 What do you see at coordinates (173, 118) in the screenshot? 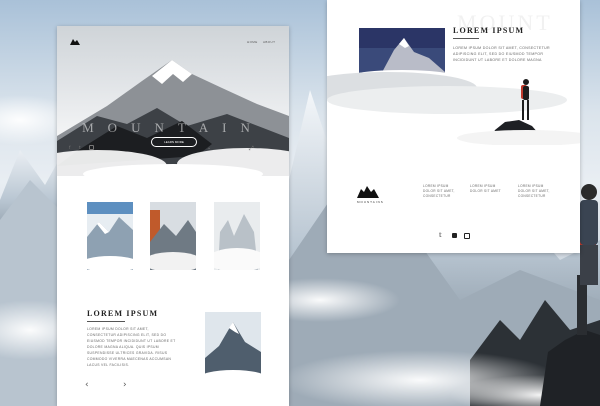
I see `hero-mountain-image` at bounding box center [173, 118].